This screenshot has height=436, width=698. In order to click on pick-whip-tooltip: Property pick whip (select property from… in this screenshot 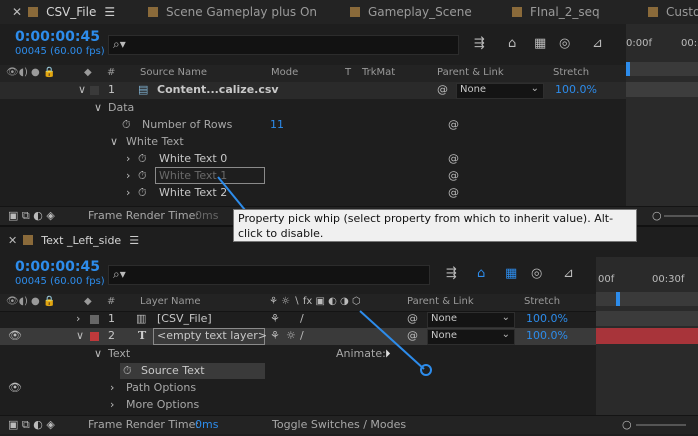, I will do `click(435, 225)`.